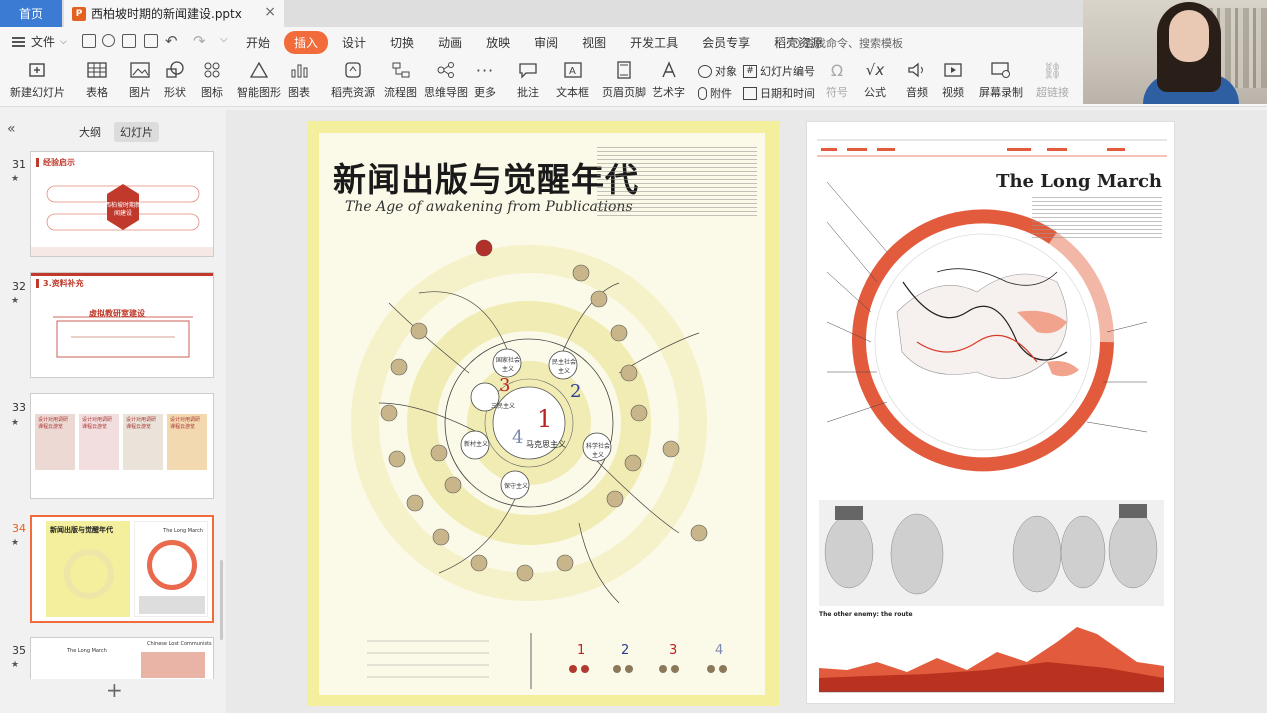 This screenshot has width=1267, height=713. What do you see at coordinates (837, 80) in the screenshot?
I see `symbol-button: Ω 符号` at bounding box center [837, 80].